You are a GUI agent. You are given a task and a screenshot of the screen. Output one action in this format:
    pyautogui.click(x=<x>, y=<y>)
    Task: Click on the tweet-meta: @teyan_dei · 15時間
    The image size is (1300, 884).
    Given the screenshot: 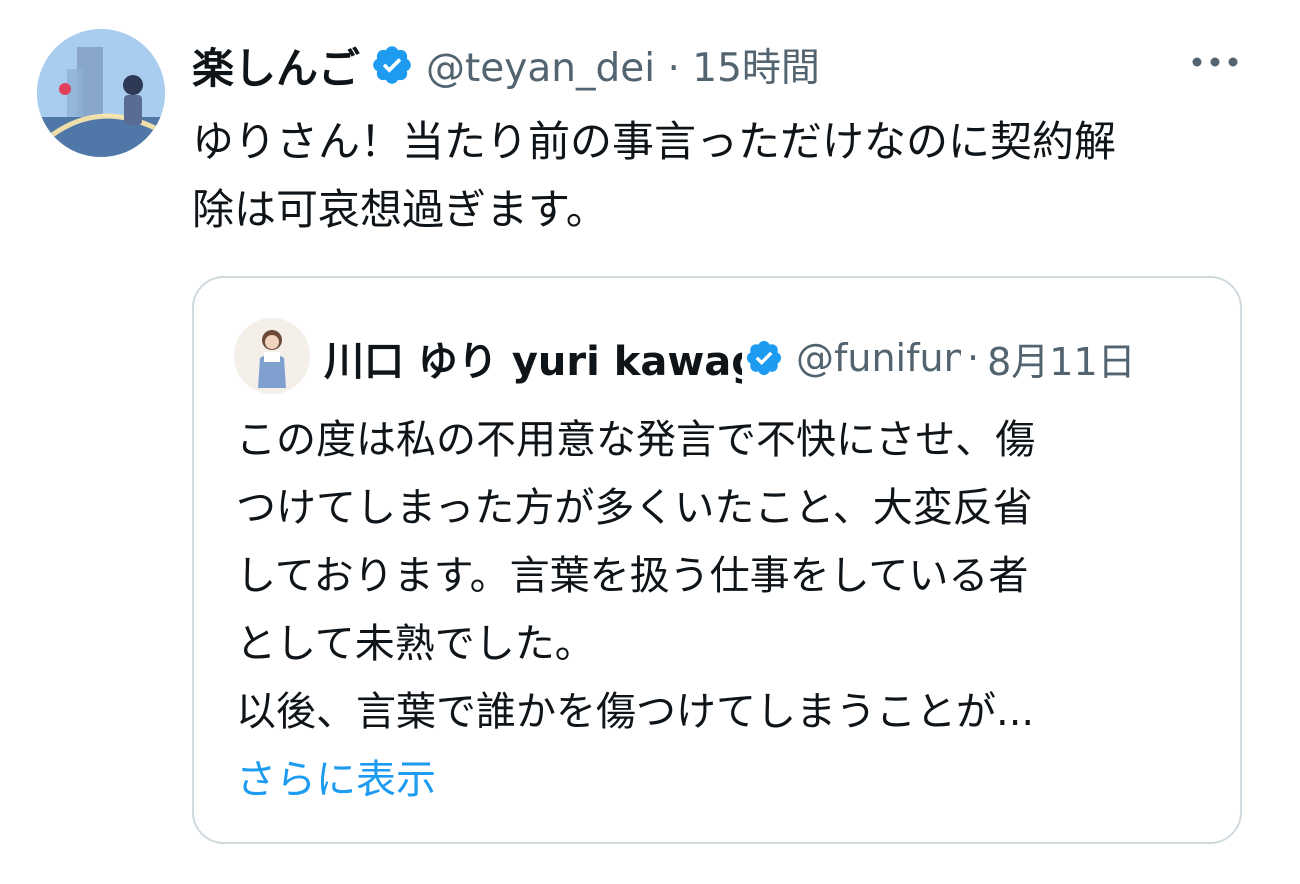 What is the action you would take?
    pyautogui.click(x=623, y=65)
    